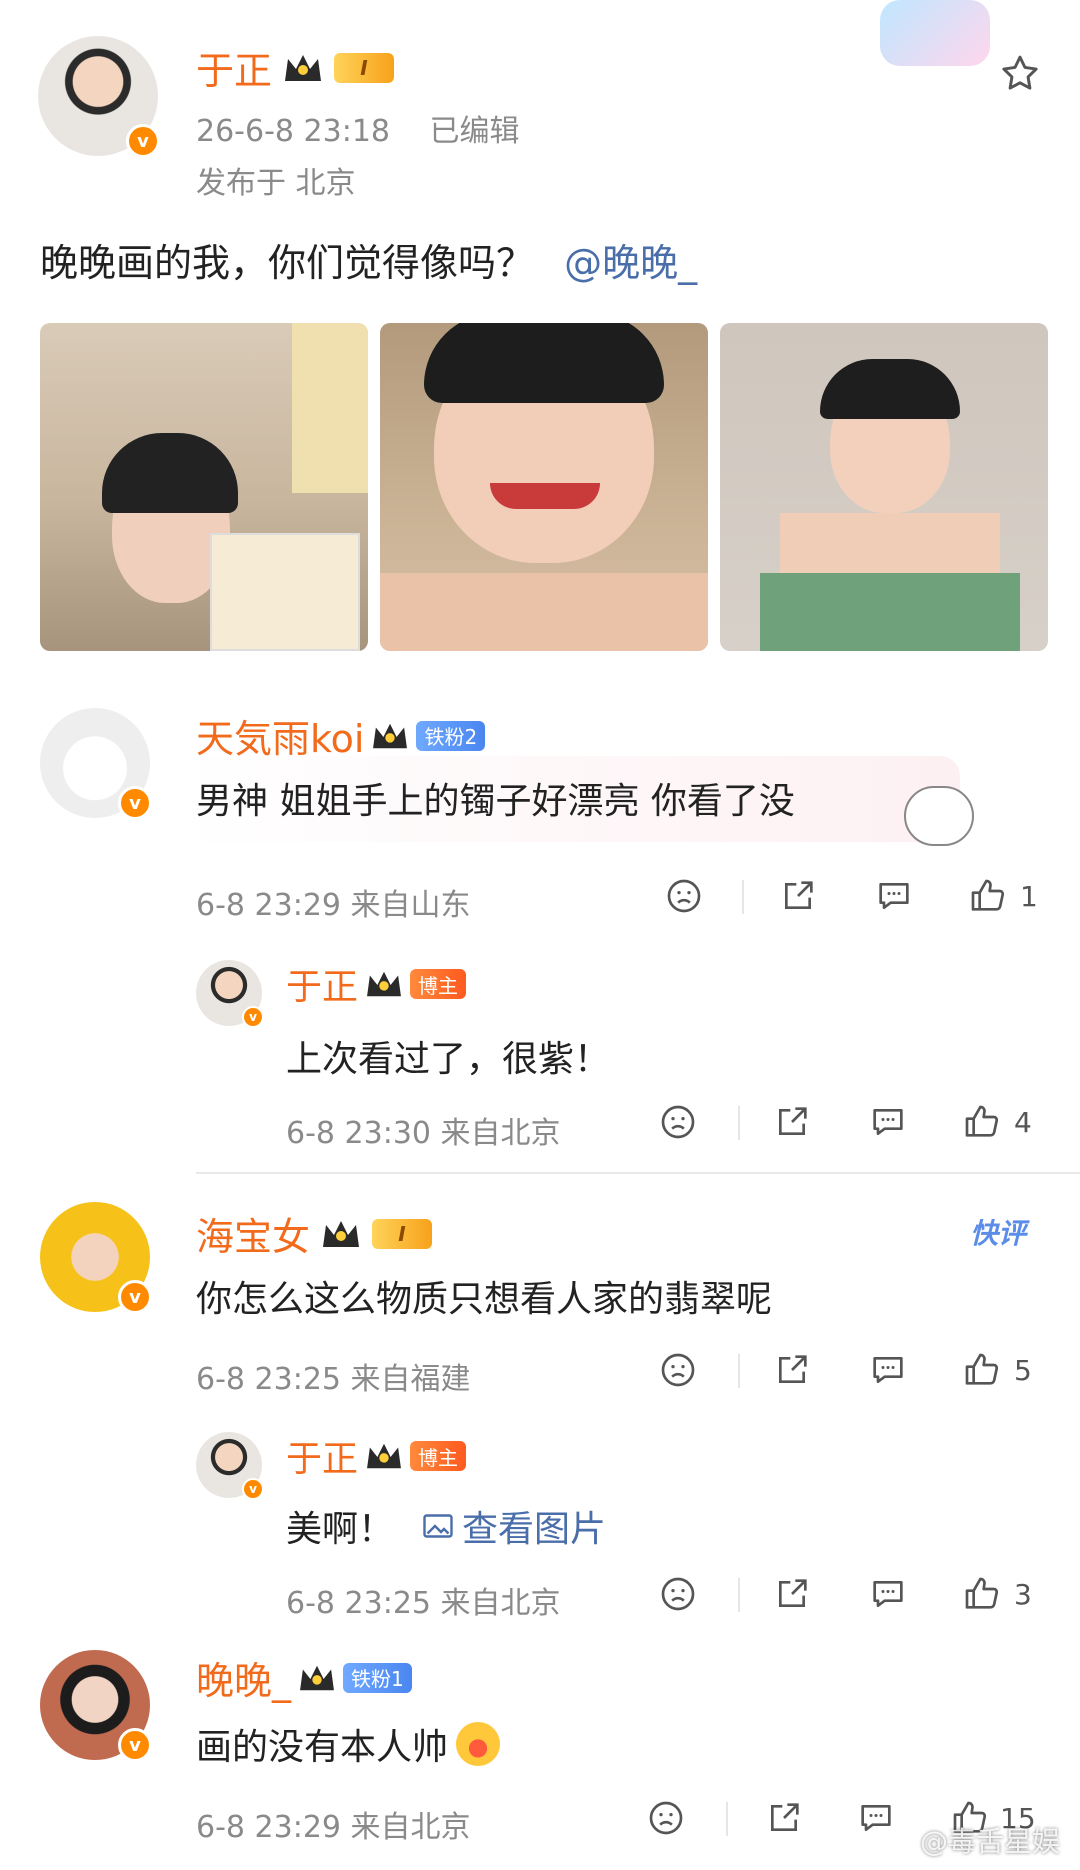  I want to click on fan-badge: 铁粉1, so click(377, 1677).